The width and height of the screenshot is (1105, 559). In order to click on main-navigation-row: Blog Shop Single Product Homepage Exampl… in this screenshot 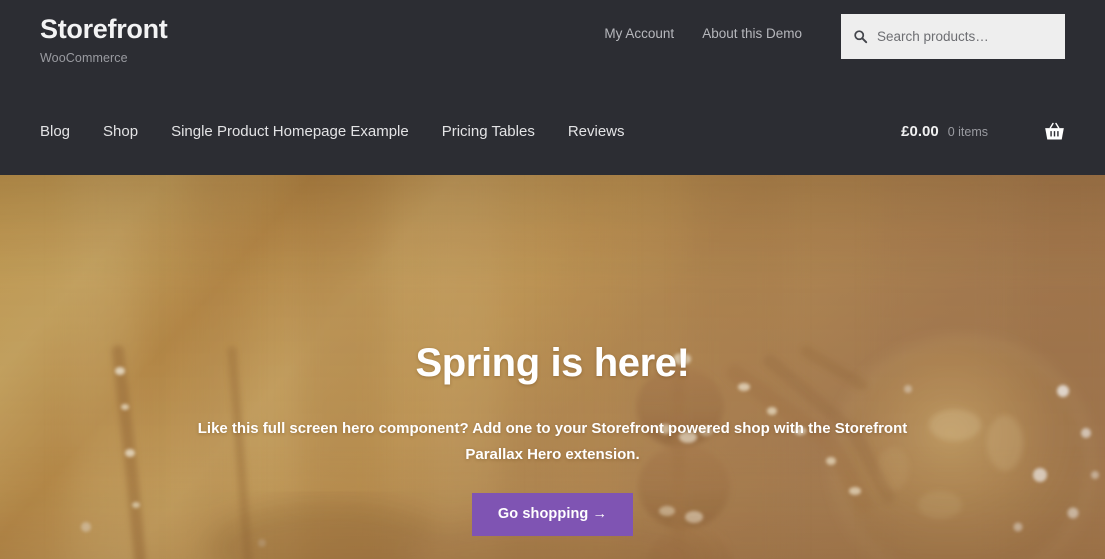, I will do `click(552, 131)`.